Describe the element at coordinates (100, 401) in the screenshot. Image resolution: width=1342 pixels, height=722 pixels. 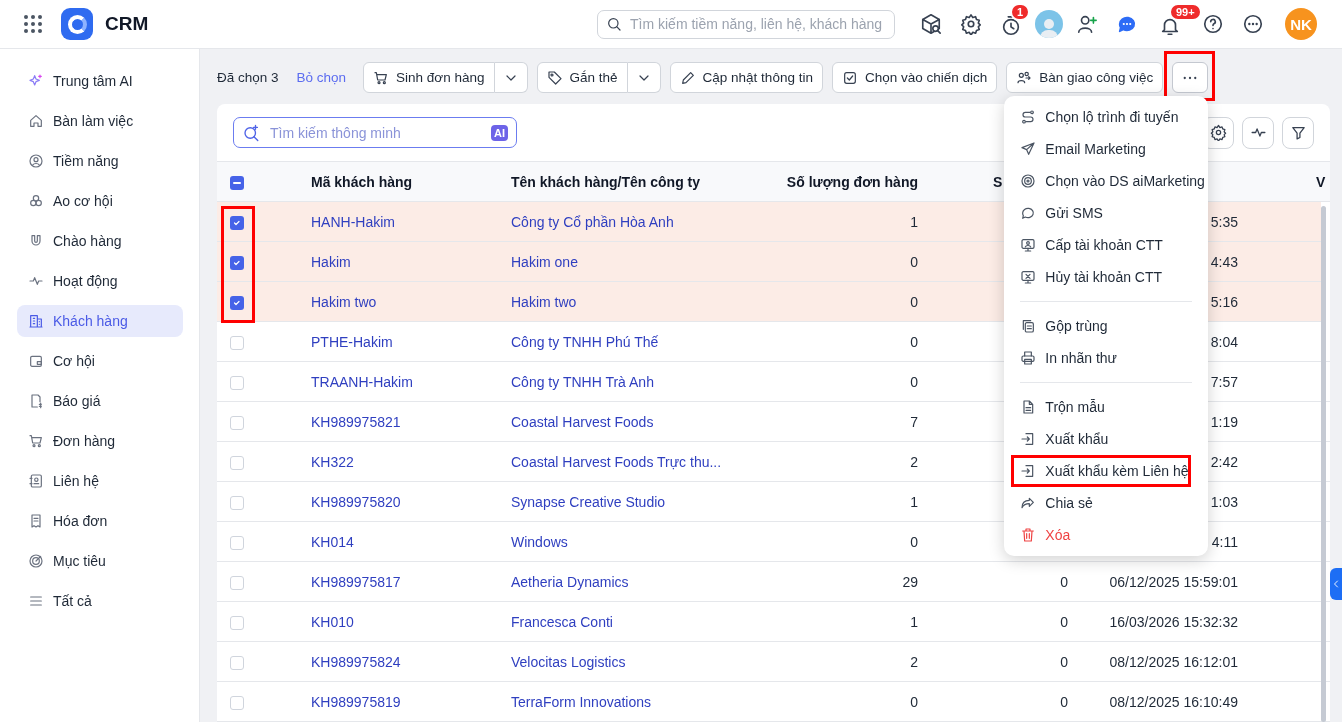
I see `sidebar-item: Báo giá` at that location.